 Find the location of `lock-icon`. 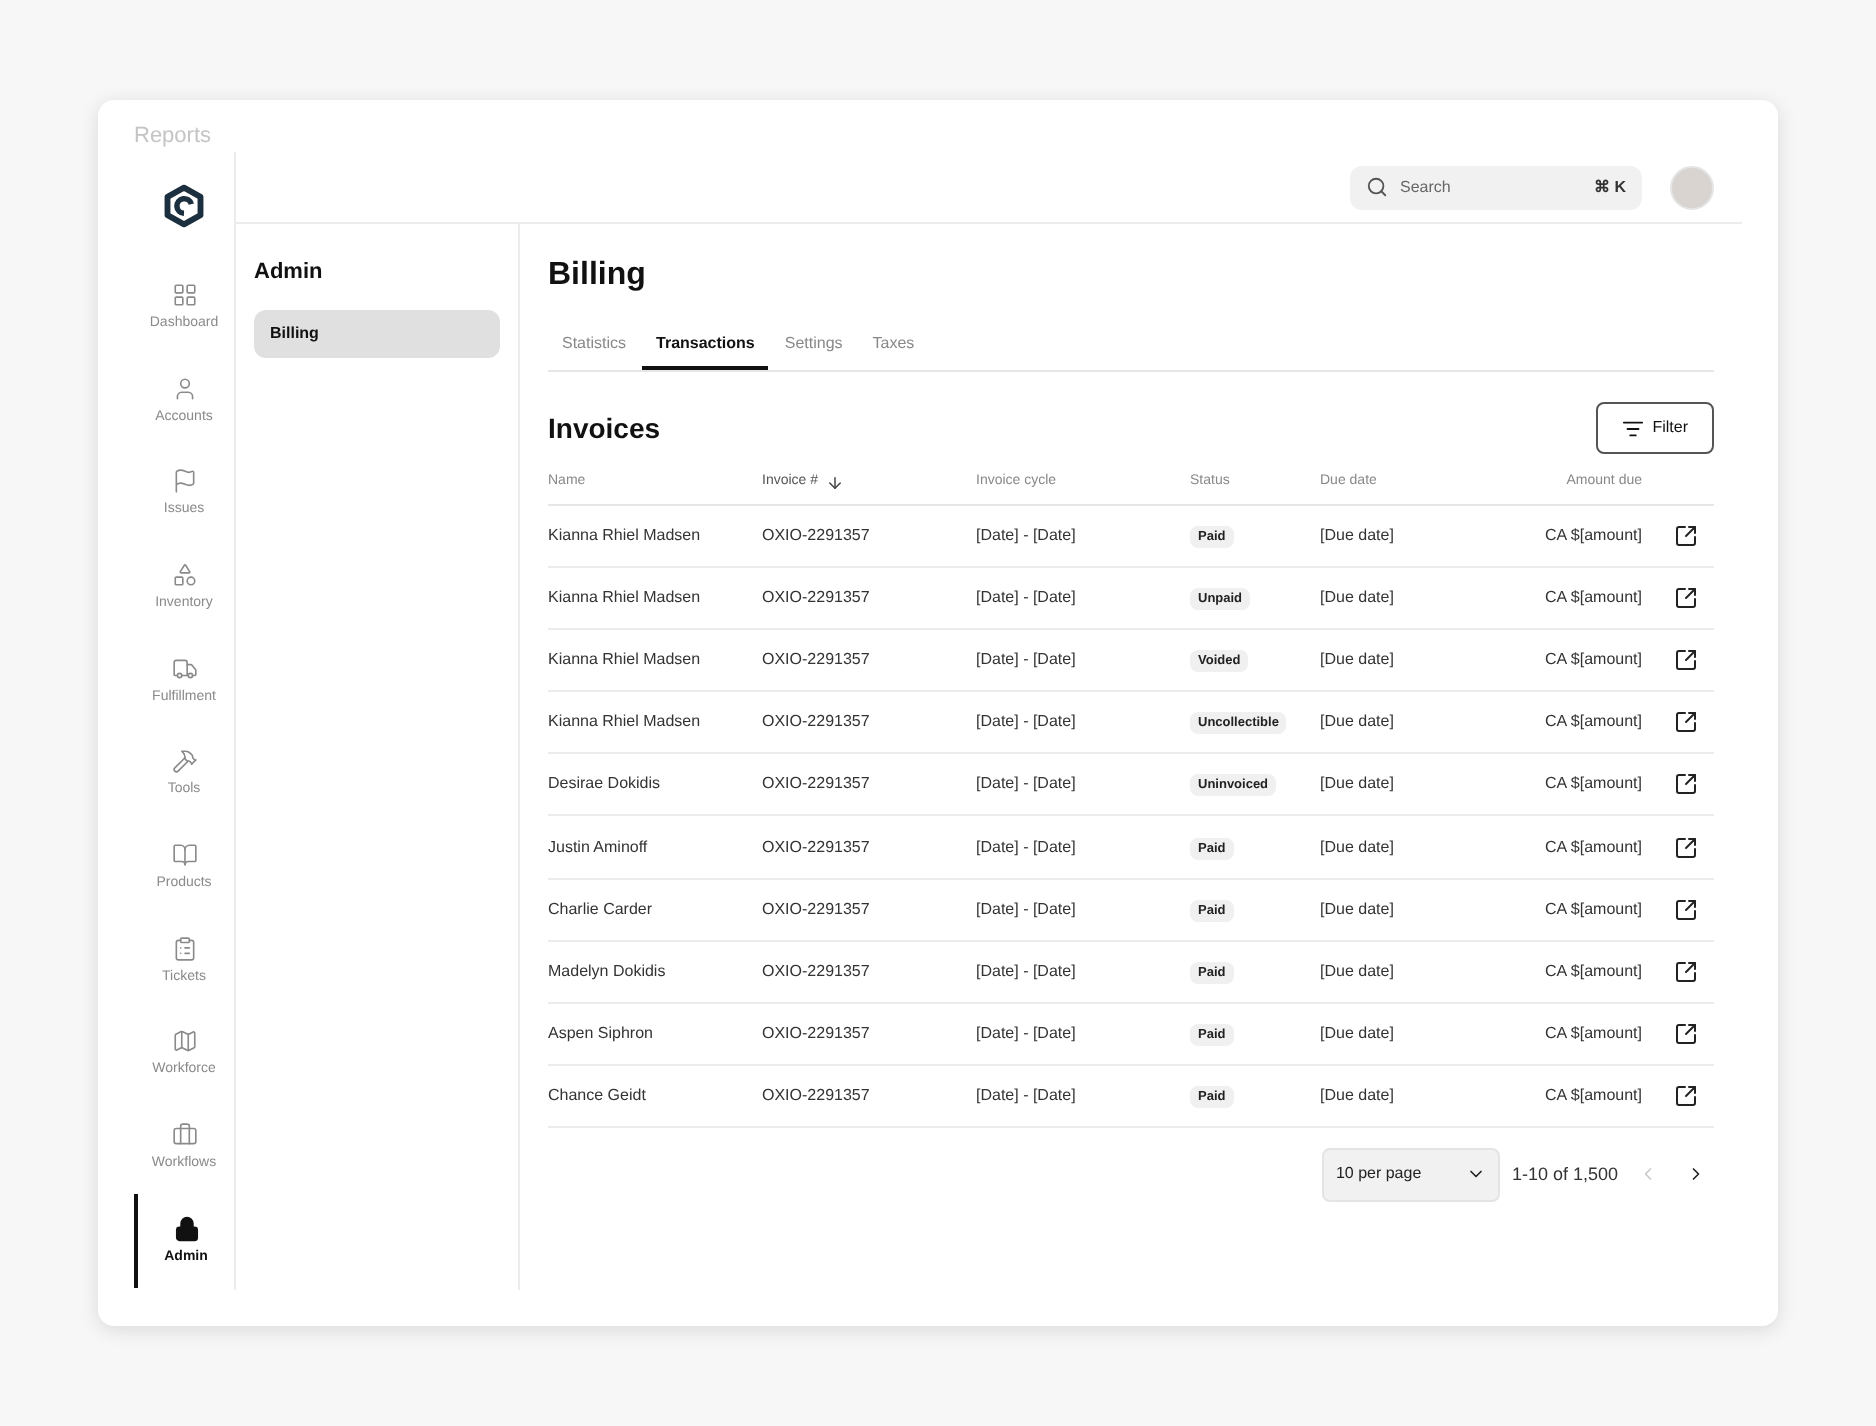

lock-icon is located at coordinates (186, 1228).